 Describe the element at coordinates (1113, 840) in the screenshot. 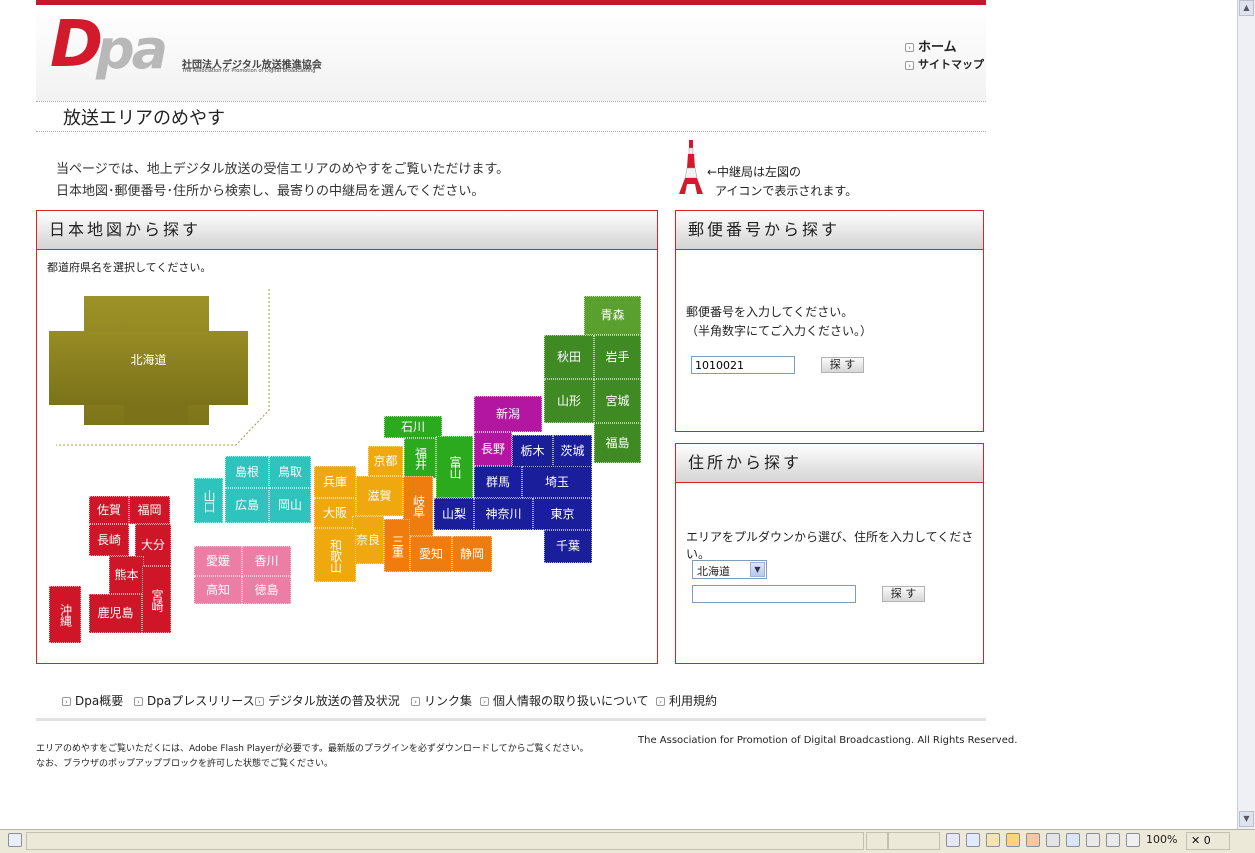

I see `print-icon` at that location.